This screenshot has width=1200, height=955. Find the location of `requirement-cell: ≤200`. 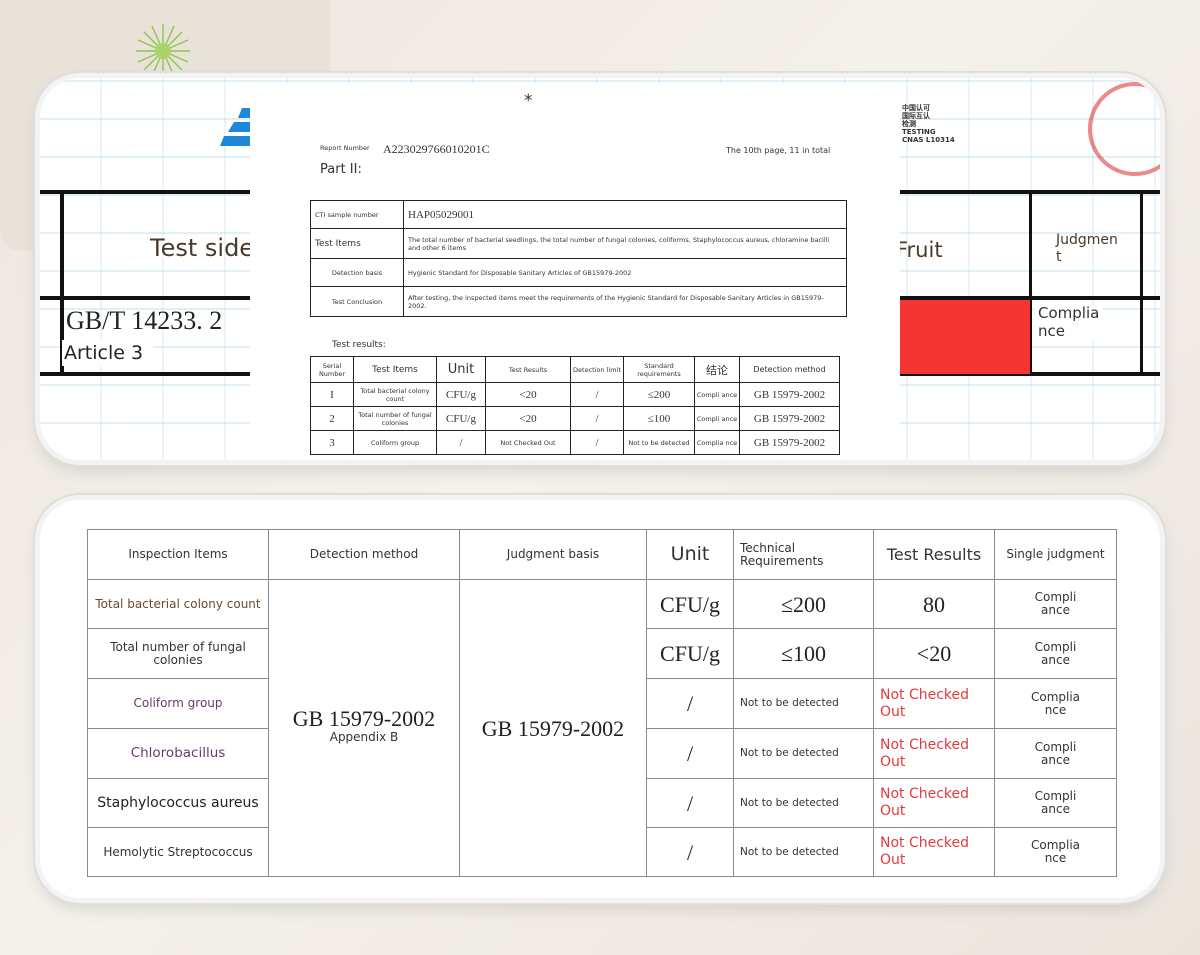

requirement-cell: ≤200 is located at coordinates (803, 604).